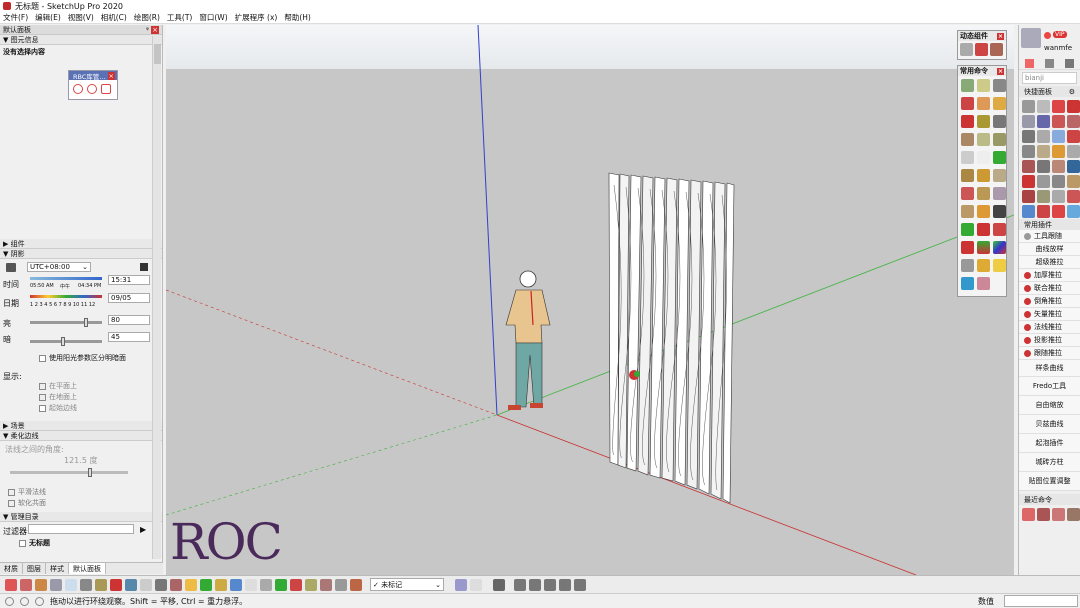 This screenshot has height=608, width=1080. Describe the element at coordinates (326, 584) in the screenshot. I see `zoom-icon` at that location.